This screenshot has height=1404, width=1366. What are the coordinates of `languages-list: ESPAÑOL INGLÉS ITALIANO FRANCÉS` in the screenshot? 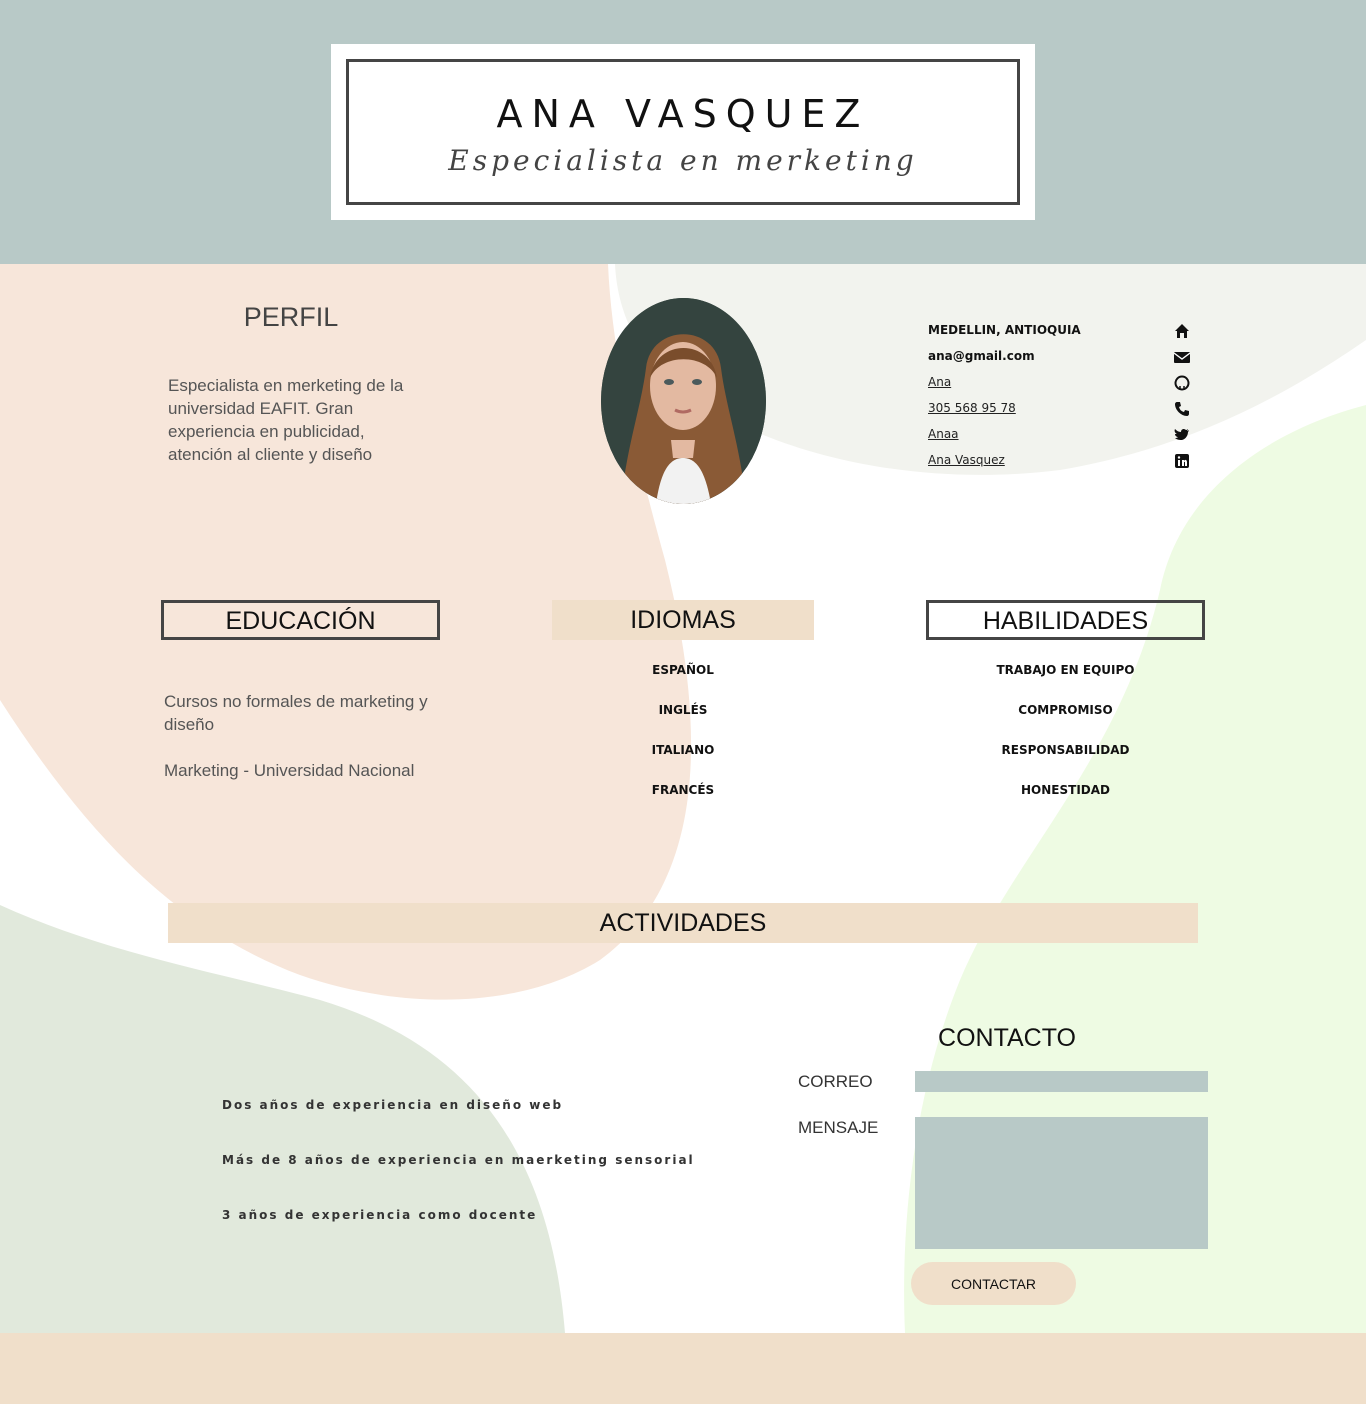 It's located at (683, 740).